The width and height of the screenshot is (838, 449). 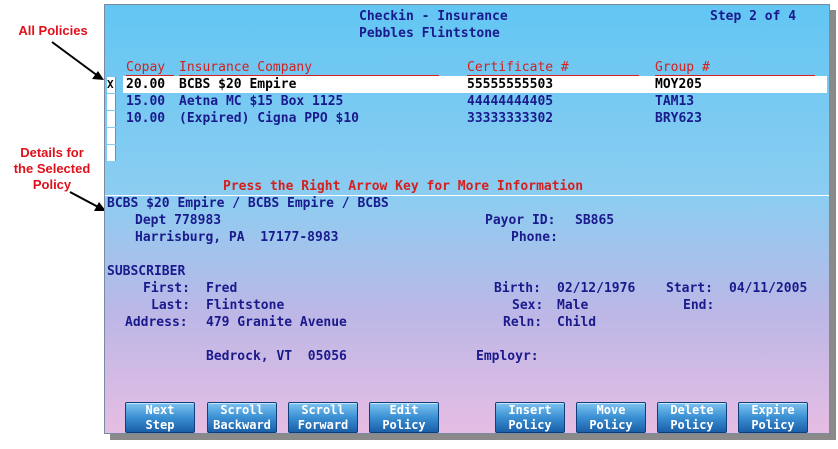 What do you see at coordinates (573, 305) in the screenshot?
I see `sex-value: Male` at bounding box center [573, 305].